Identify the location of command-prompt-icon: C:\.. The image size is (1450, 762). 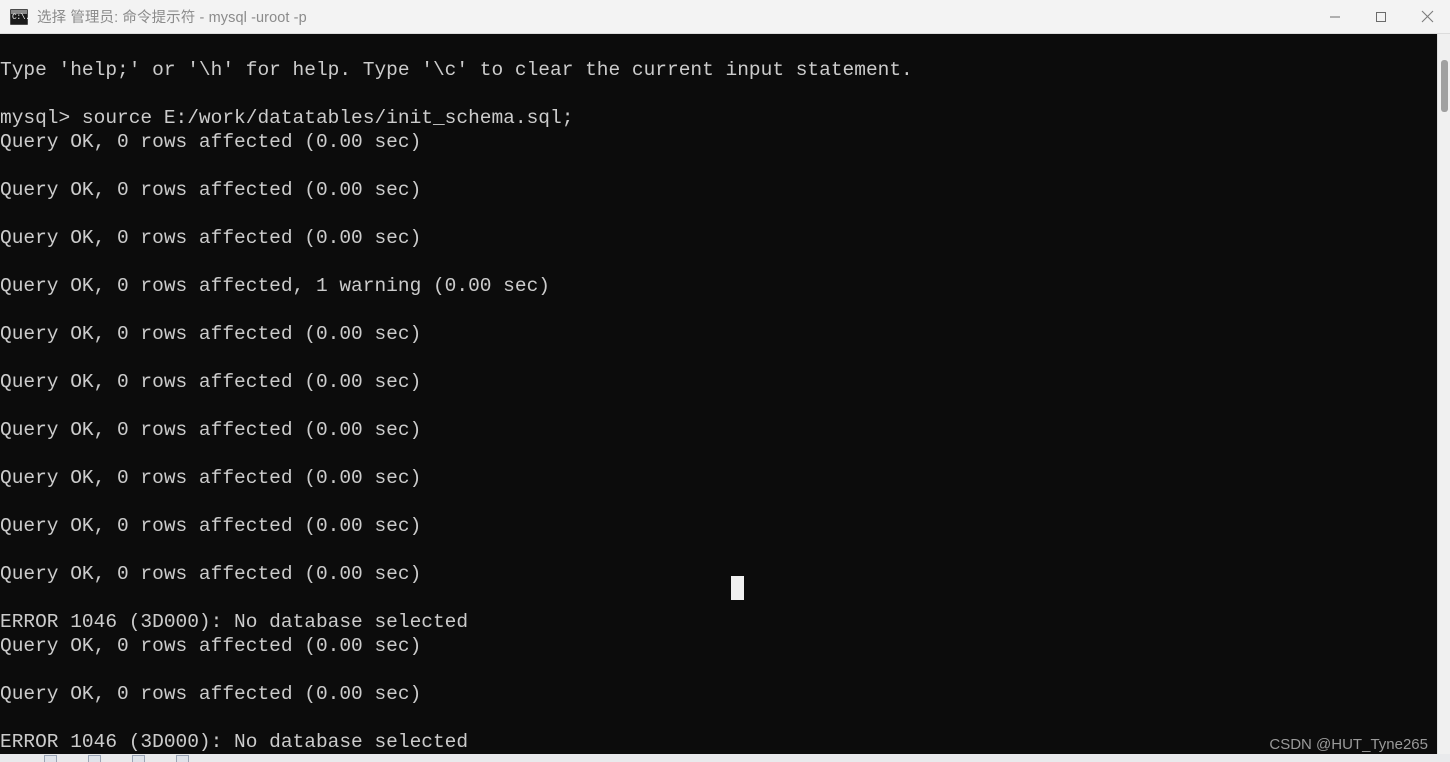
(20, 16).